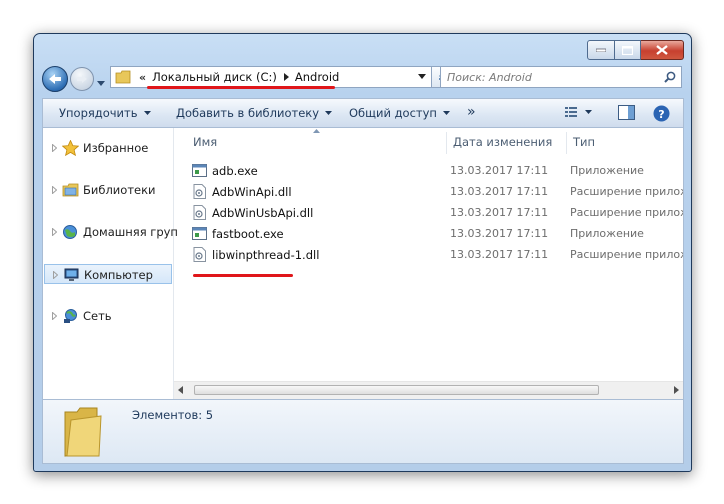 This screenshot has height=504, width=724. Describe the element at coordinates (670, 77) in the screenshot. I see `search-icon` at that location.